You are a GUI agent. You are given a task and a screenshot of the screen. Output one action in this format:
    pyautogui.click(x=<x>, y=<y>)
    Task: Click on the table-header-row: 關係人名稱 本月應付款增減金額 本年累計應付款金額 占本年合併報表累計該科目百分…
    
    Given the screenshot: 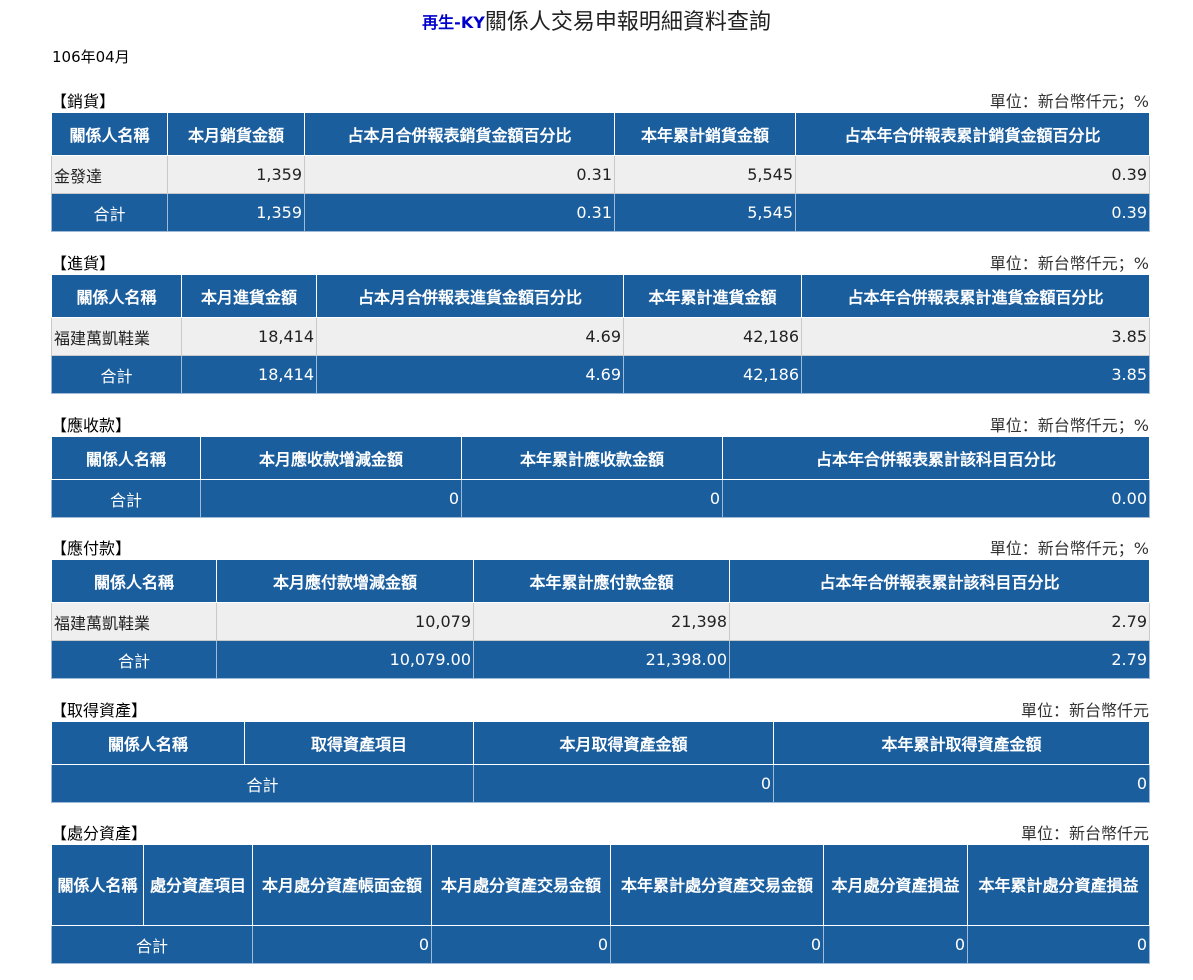 What is the action you would take?
    pyautogui.click(x=600, y=581)
    